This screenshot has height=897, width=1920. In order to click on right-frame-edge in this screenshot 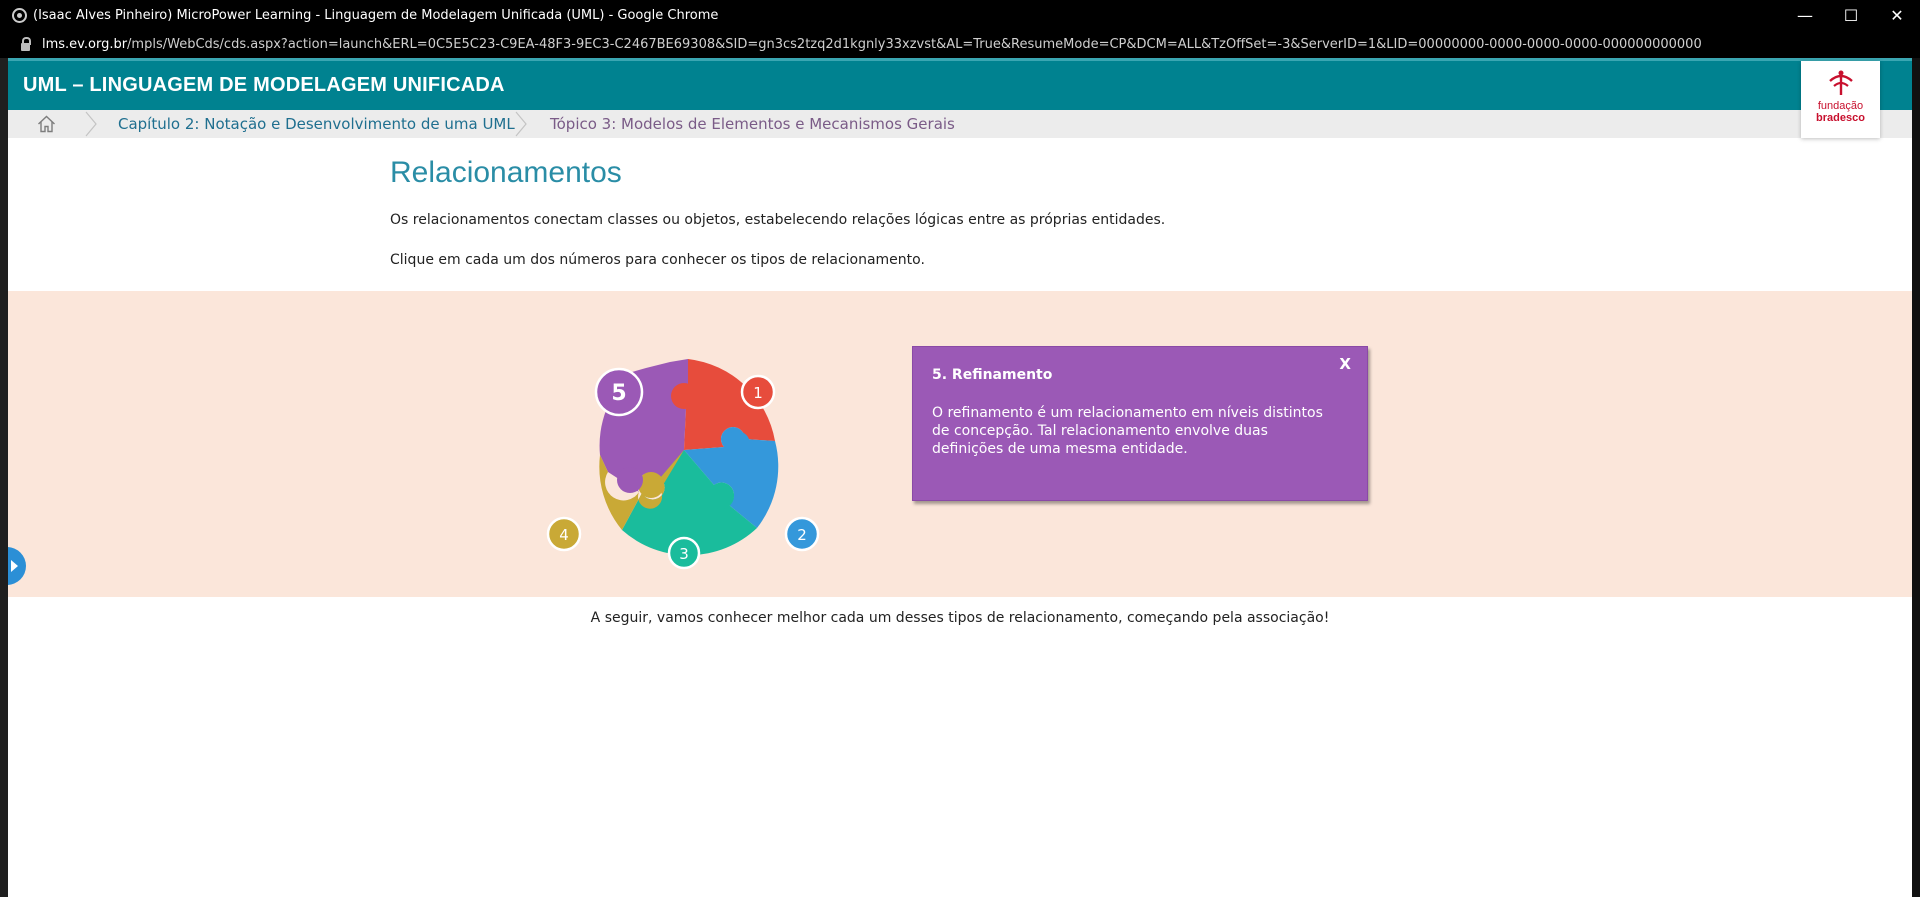, I will do `click(1916, 477)`.